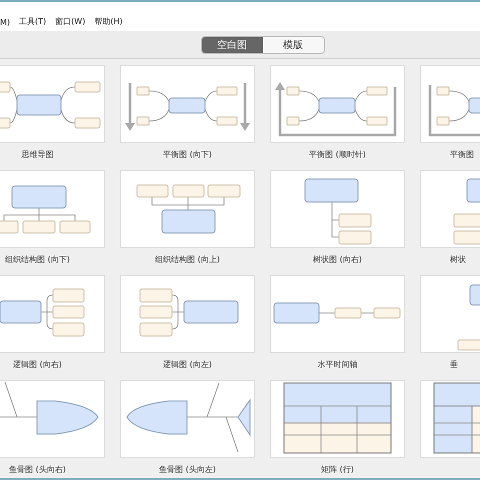 This screenshot has width=480, height=480. I want to click on template-label: 逻辑图 (向左), so click(187, 364).